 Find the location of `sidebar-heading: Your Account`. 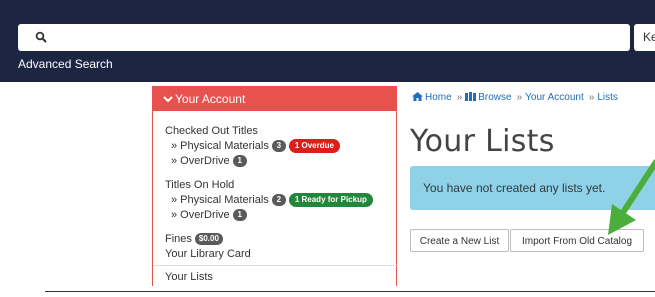

sidebar-heading: Your Account is located at coordinates (274, 99).